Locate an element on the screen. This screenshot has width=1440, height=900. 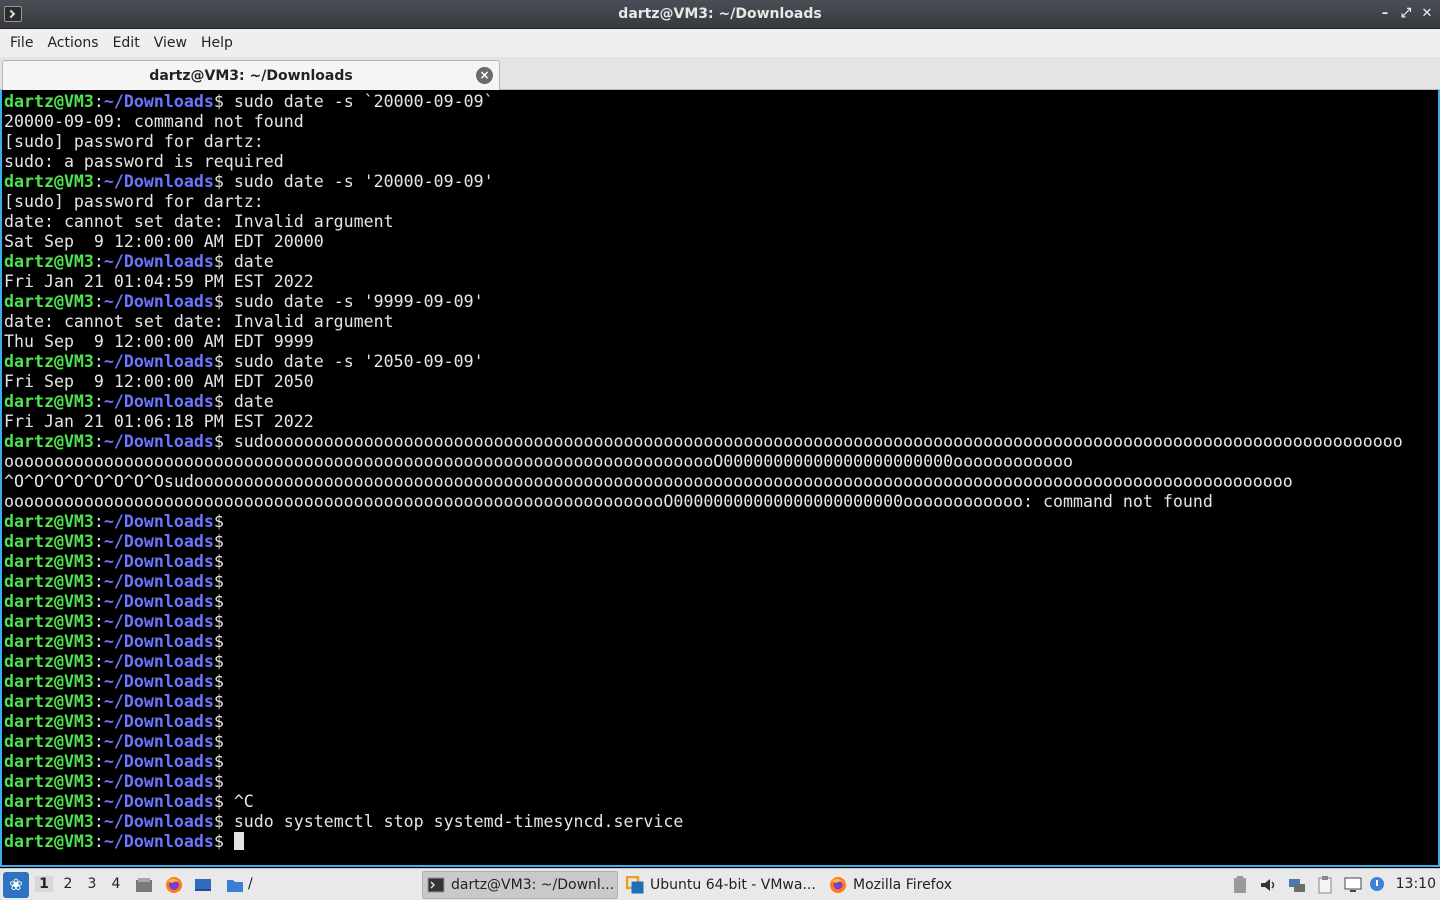
menu-edit: Edit is located at coordinates (126, 43).